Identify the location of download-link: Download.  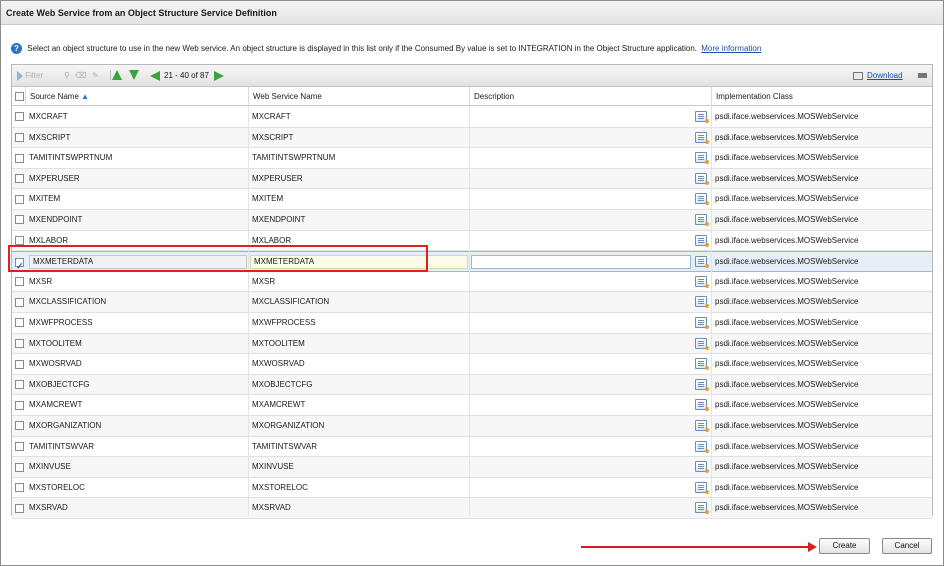
(885, 76).